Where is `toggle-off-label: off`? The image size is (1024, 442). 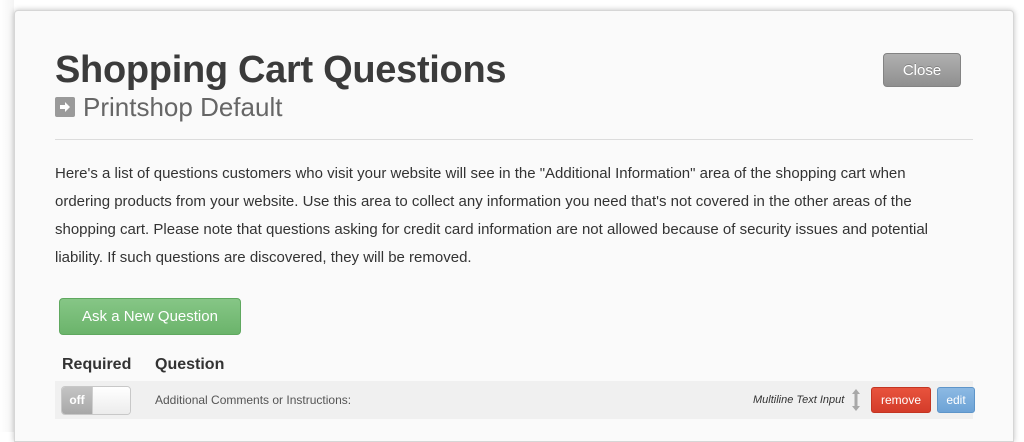 toggle-off-label: off is located at coordinates (77, 400).